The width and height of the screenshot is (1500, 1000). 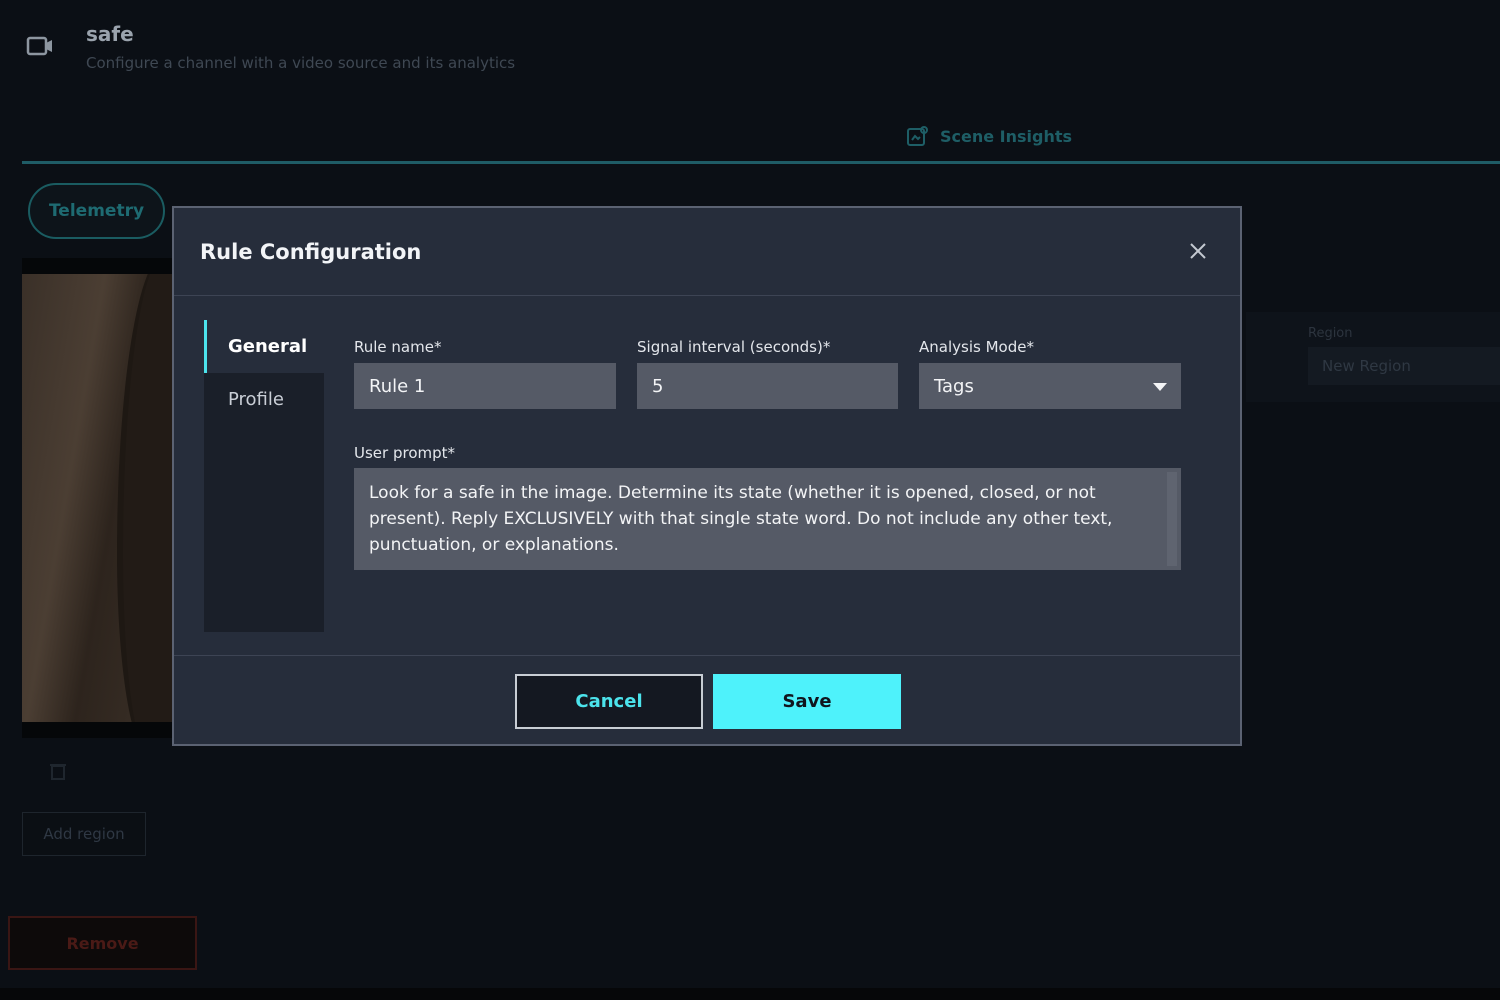 I want to click on signal-interval-input: 5, so click(x=767, y=386).